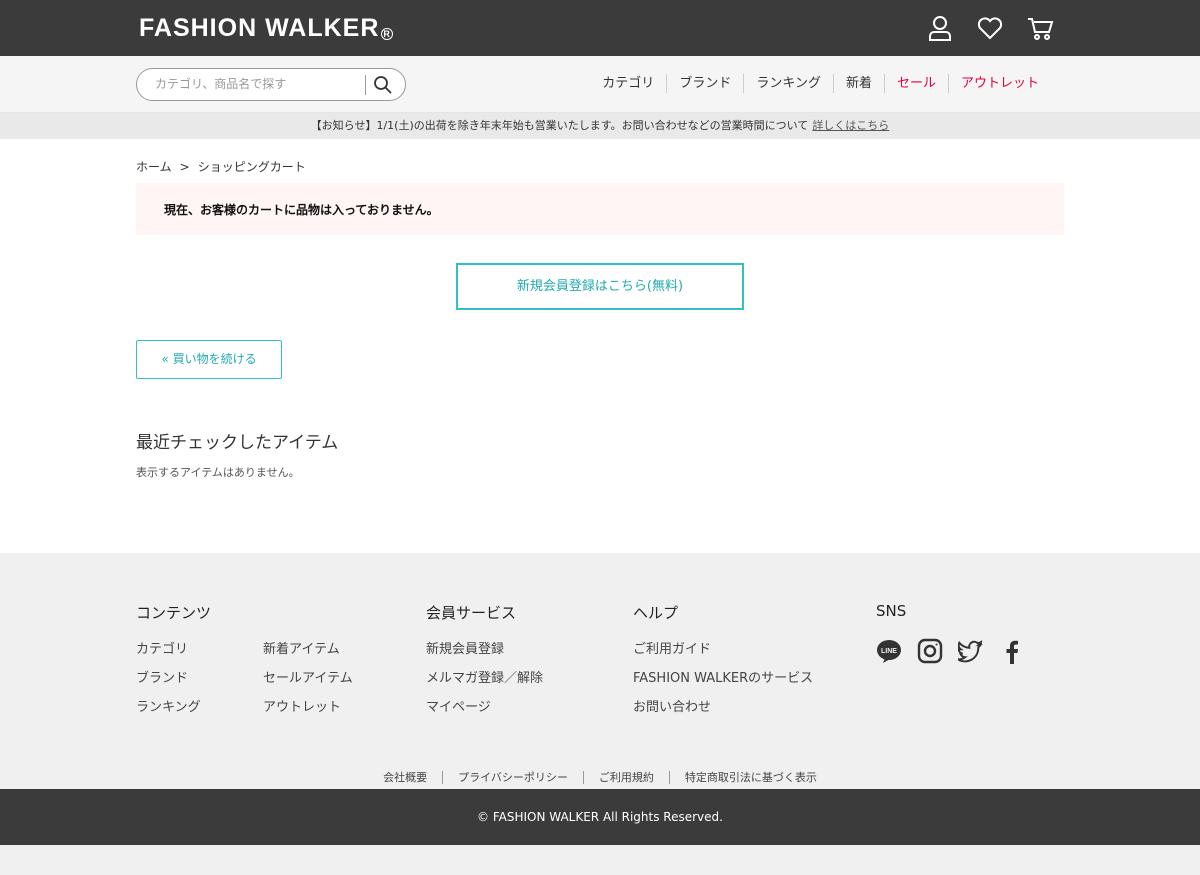 This screenshot has height=875, width=1200. I want to click on footer-link-ranking: ランキング, so click(199, 707).